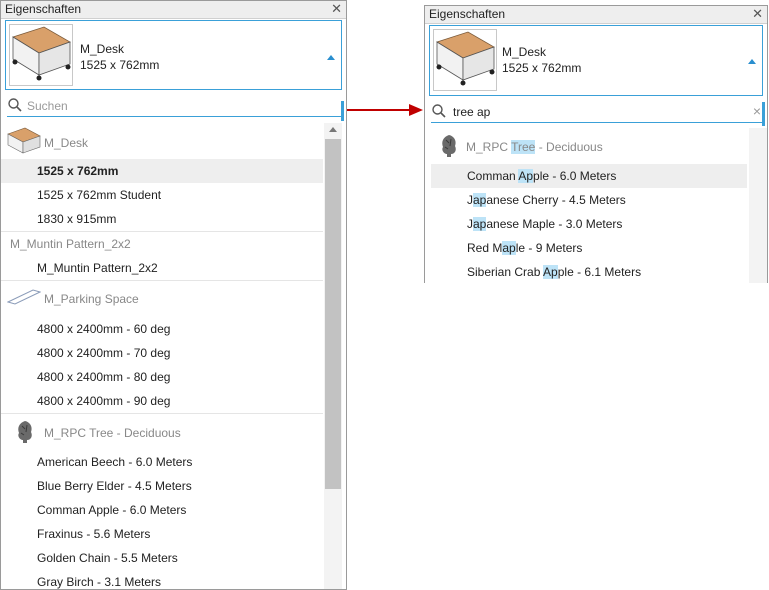 The width and height of the screenshot is (769, 590). Describe the element at coordinates (333, 314) in the screenshot. I see `scrollbar-thumb` at that location.